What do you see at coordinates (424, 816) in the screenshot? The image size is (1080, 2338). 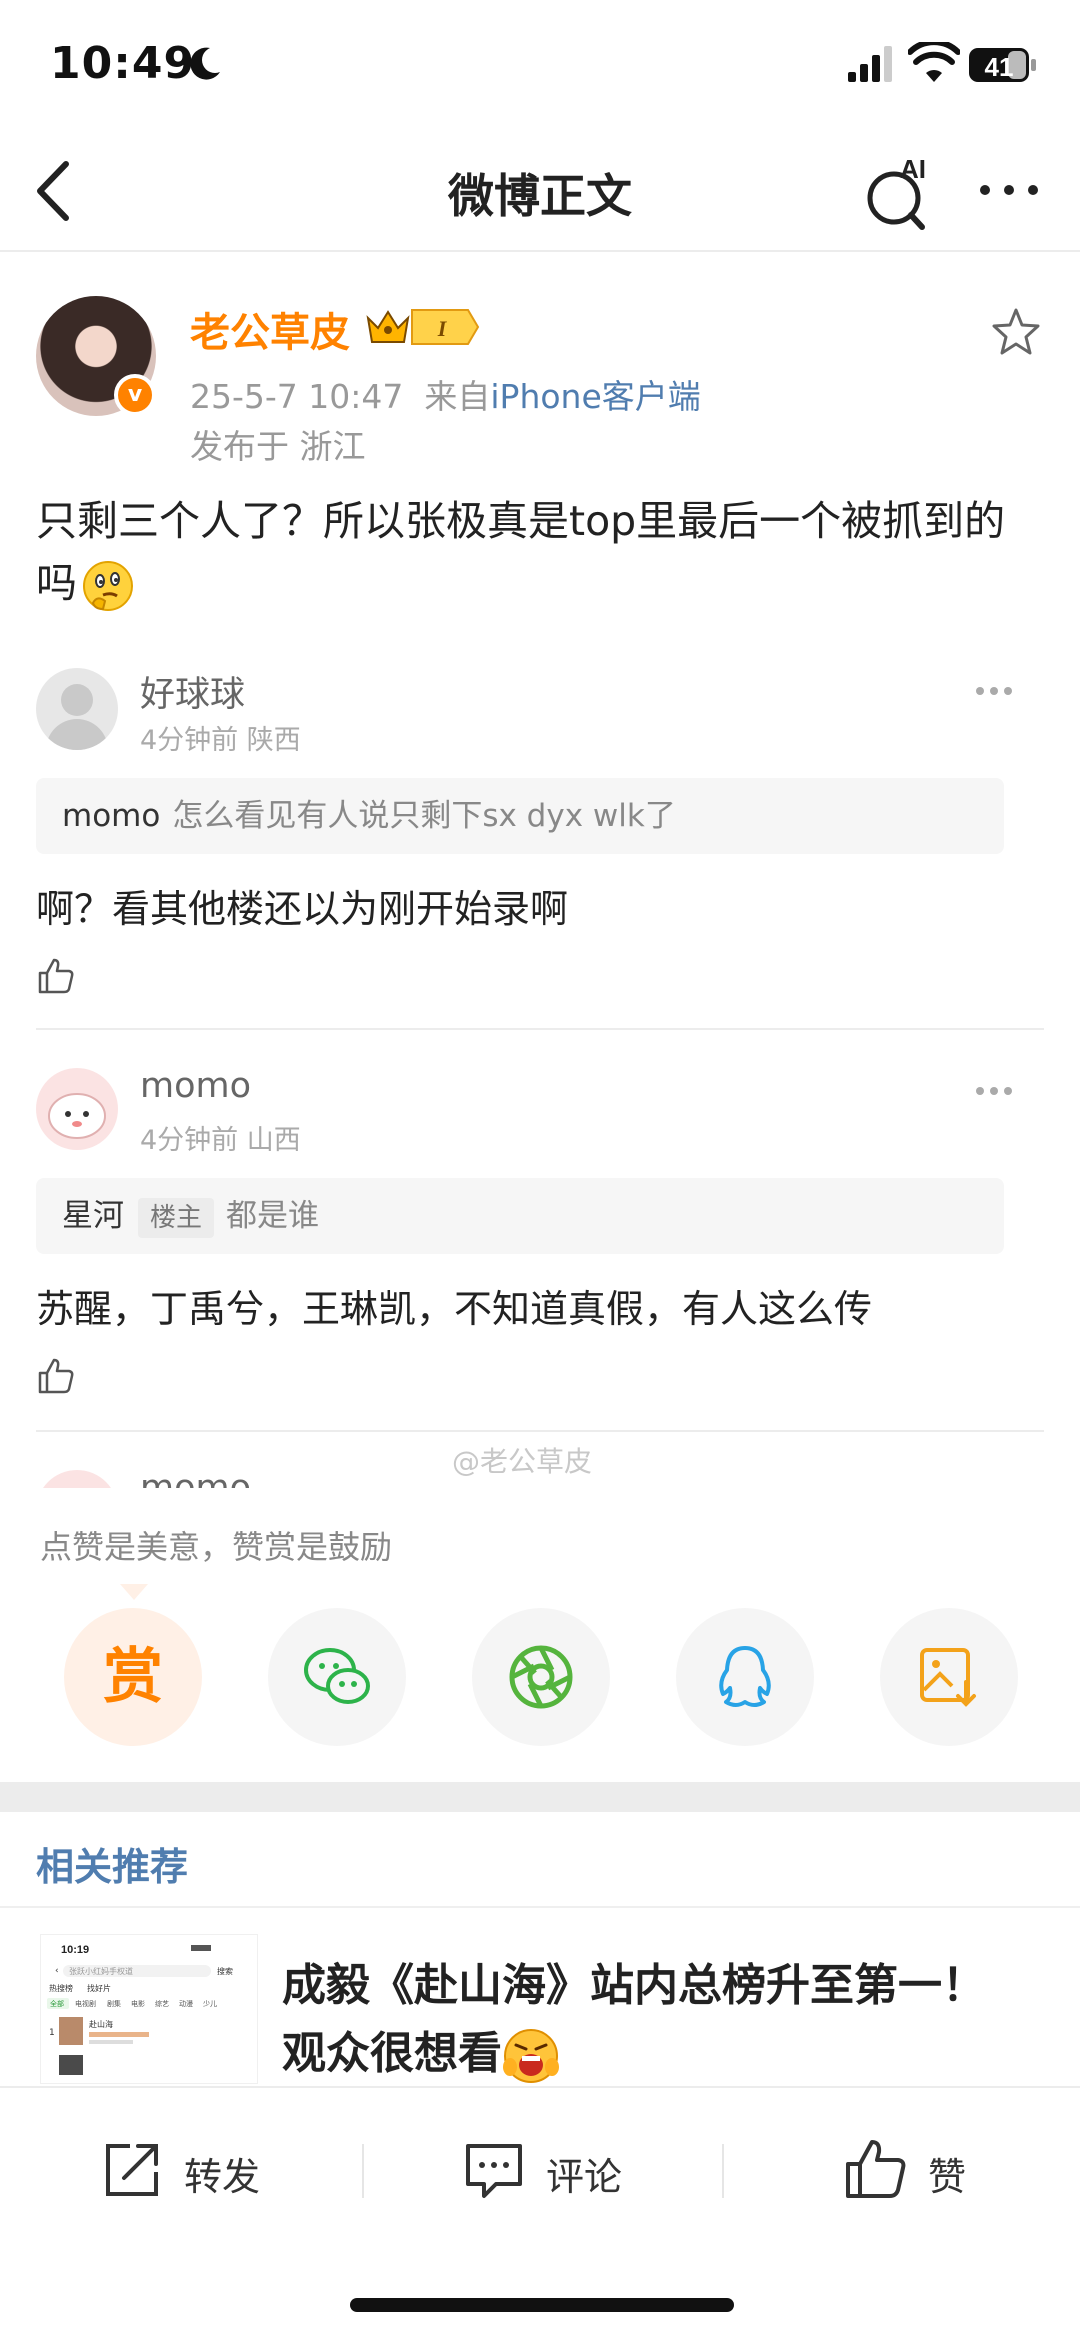 I see `quoted-text: 怎么看见有人说只剩下sx dyx wlk了` at bounding box center [424, 816].